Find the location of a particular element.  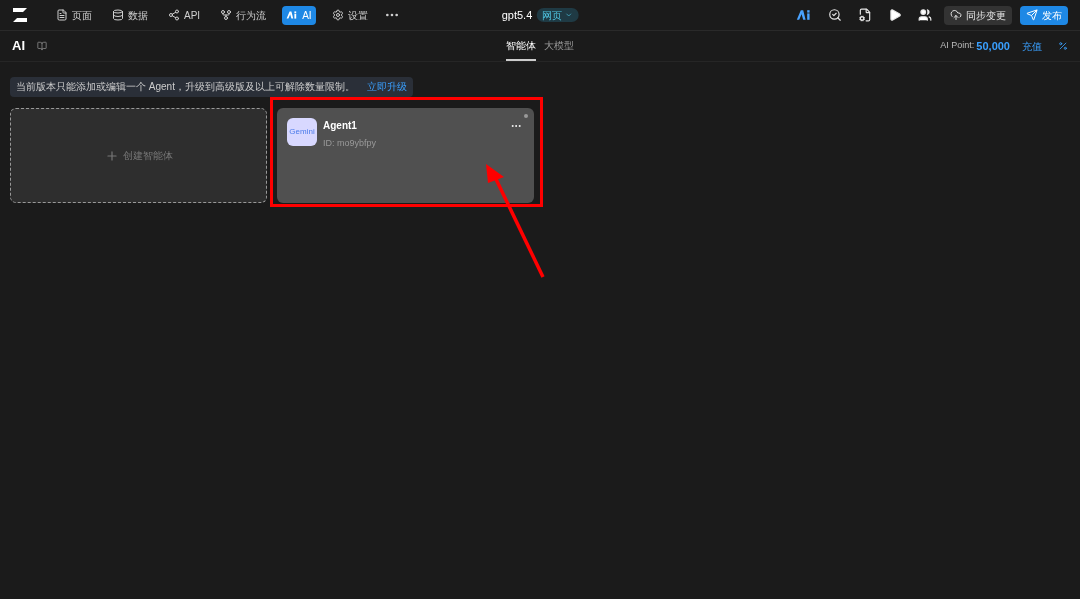

send-icon is located at coordinates (1032, 15).